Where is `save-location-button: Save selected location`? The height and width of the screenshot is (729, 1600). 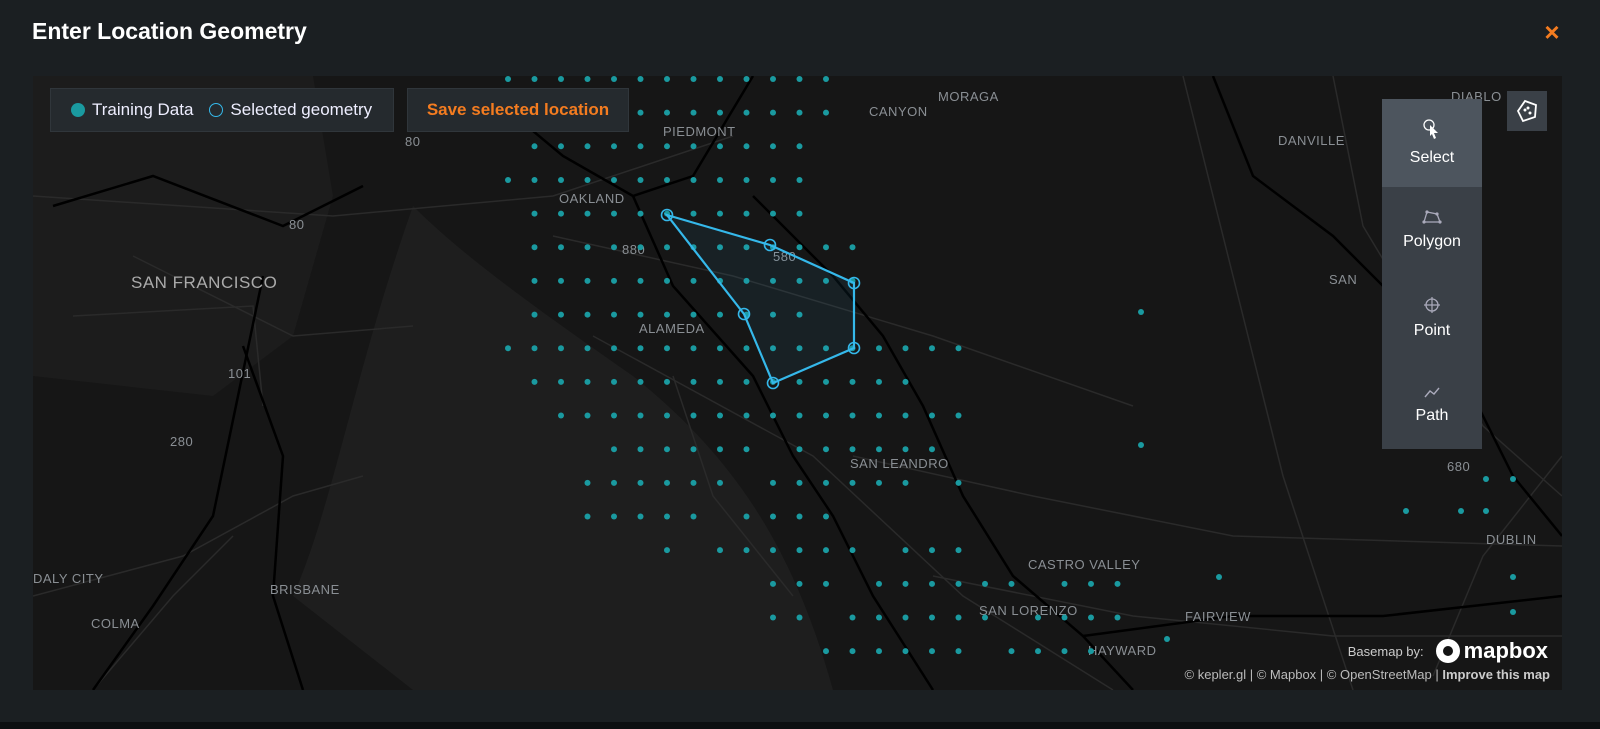 save-location-button: Save selected location is located at coordinates (518, 110).